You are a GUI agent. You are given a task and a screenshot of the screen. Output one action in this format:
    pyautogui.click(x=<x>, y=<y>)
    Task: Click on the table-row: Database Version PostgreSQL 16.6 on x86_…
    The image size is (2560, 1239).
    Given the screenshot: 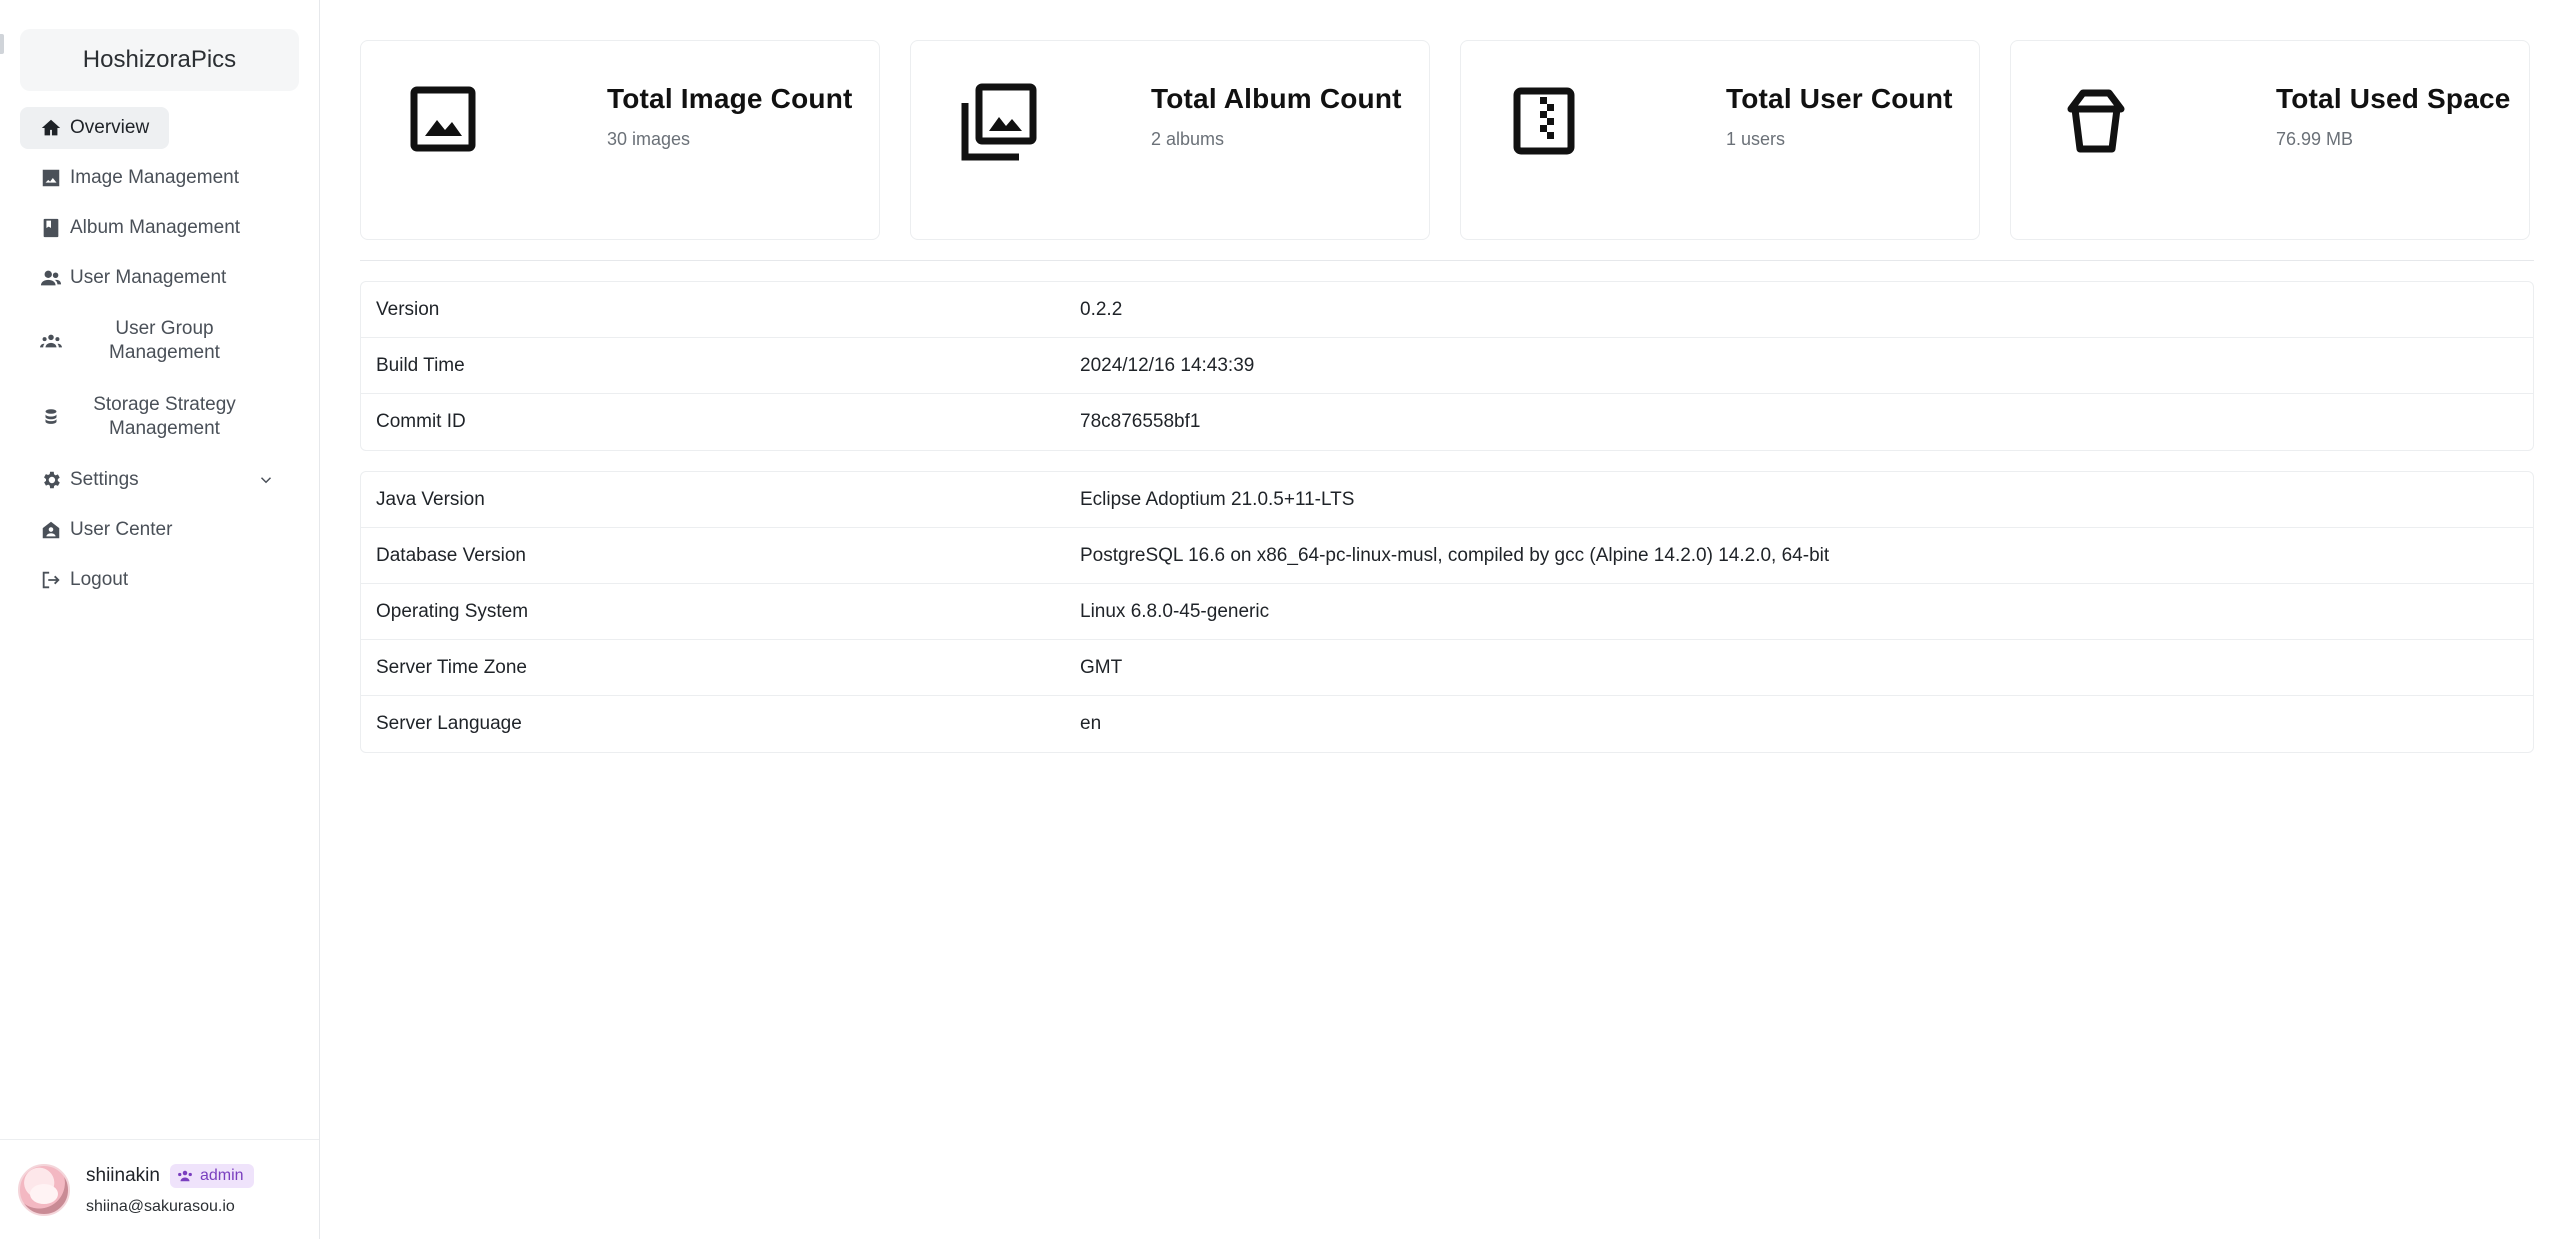 What is the action you would take?
    pyautogui.click(x=1447, y=556)
    